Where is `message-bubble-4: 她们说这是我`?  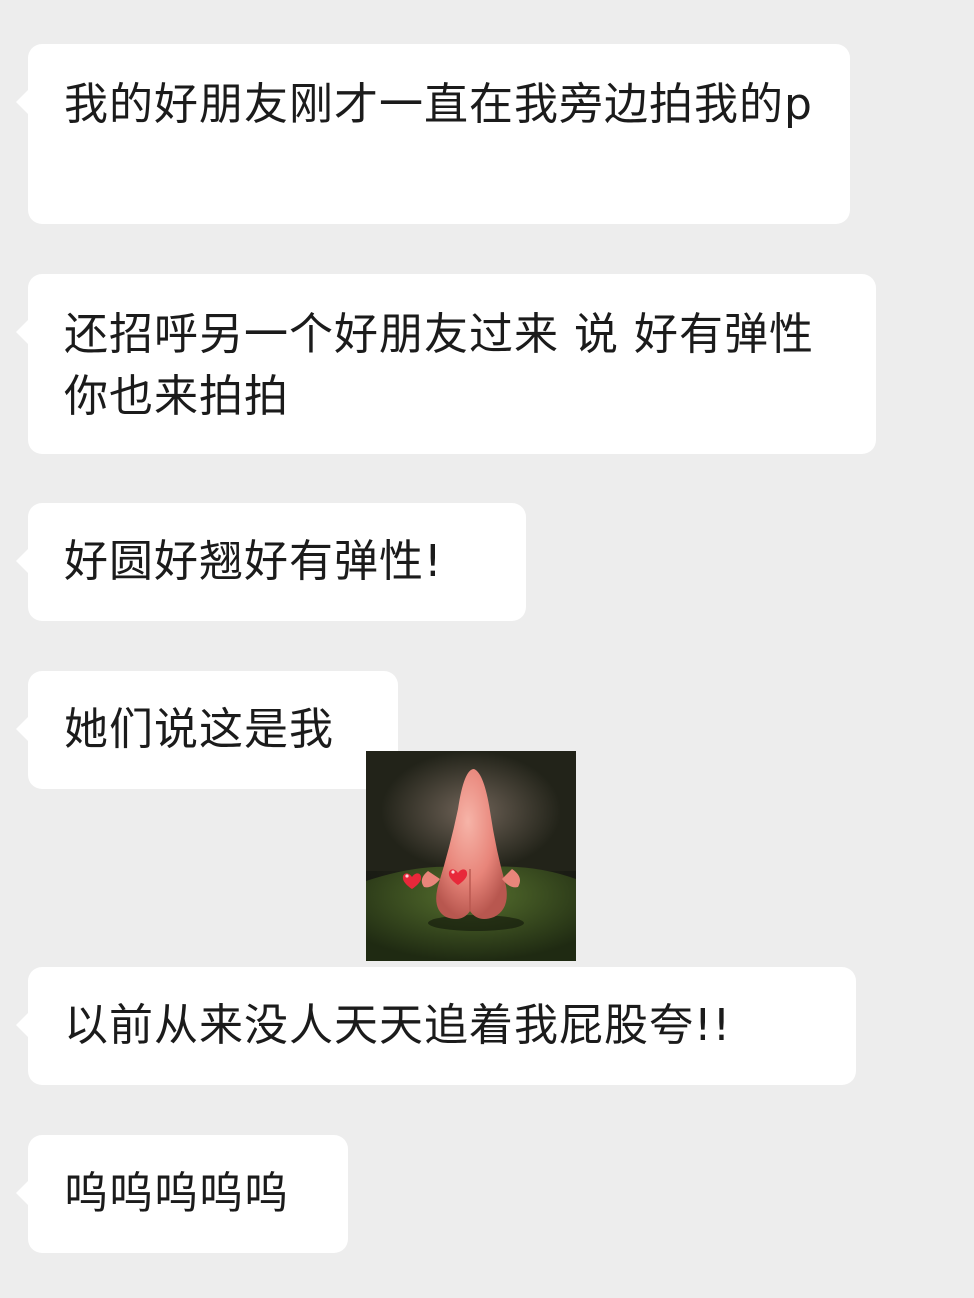 message-bubble-4: 她们说这是我 is located at coordinates (207, 730).